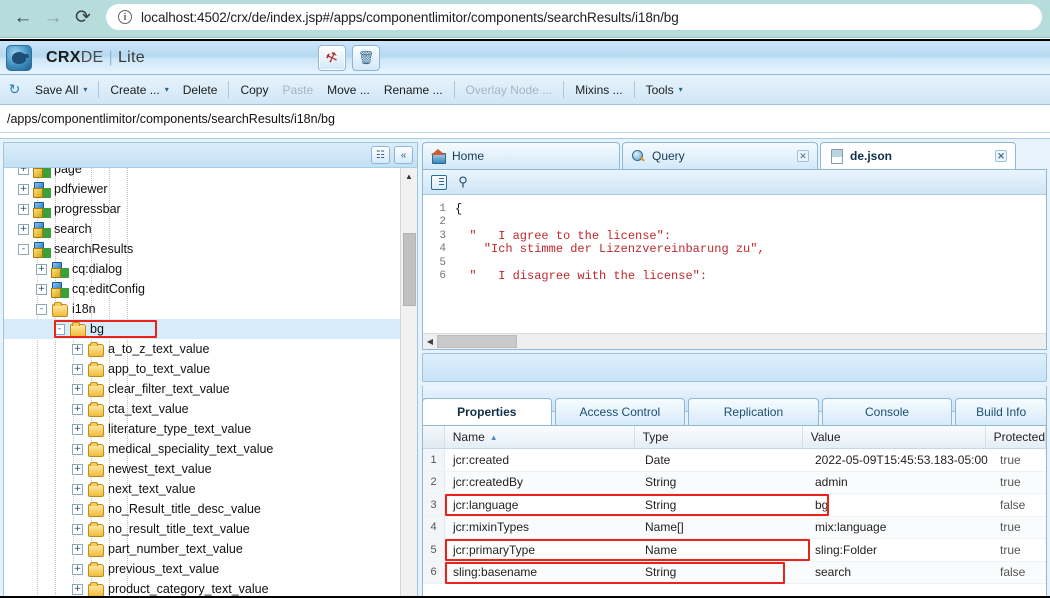  What do you see at coordinates (83, 17) in the screenshot?
I see `reload-icon: ⟳` at bounding box center [83, 17].